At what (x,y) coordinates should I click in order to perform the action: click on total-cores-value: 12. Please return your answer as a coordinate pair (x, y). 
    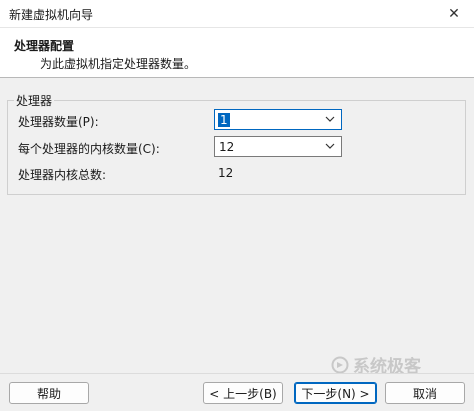
    Looking at the image, I should click on (226, 173).